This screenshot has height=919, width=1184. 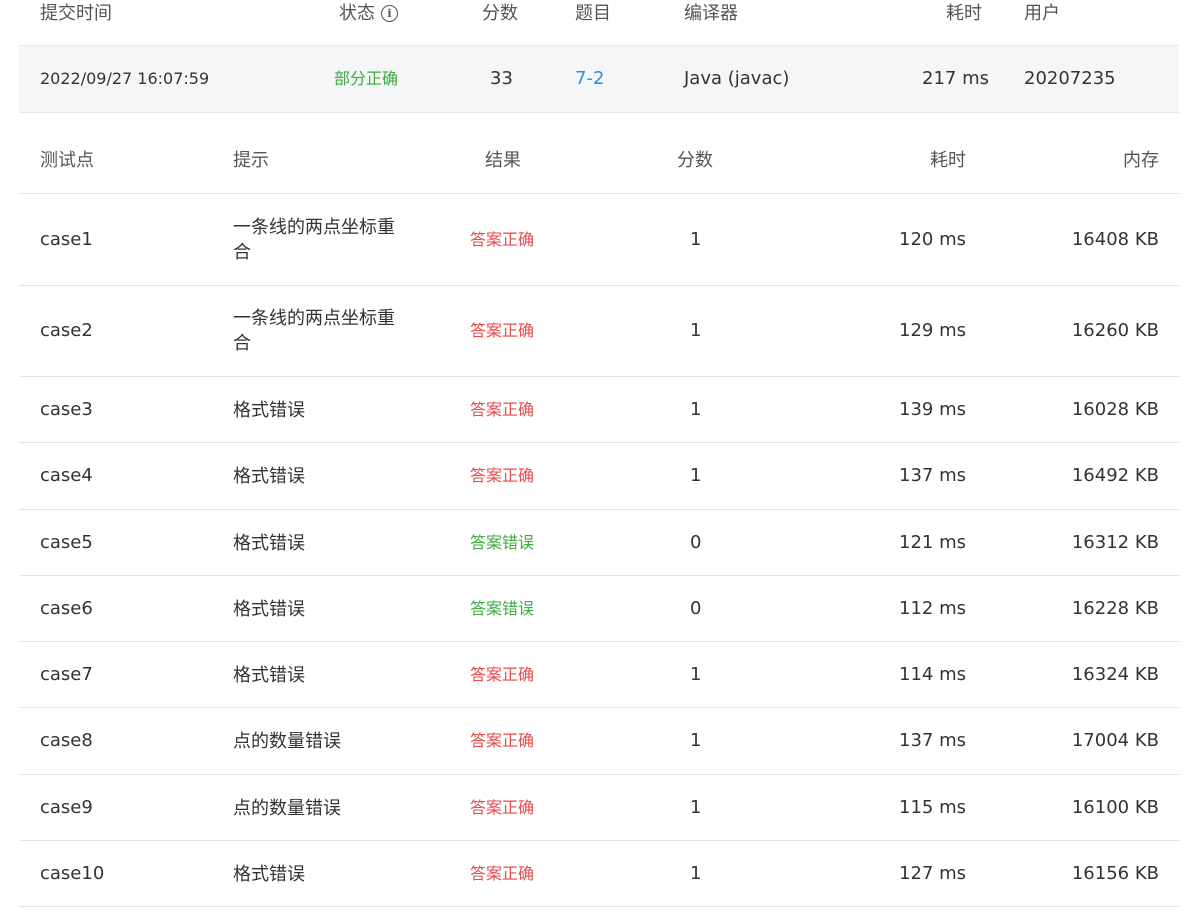 I want to click on testcase-name: case7, so click(x=66, y=674).